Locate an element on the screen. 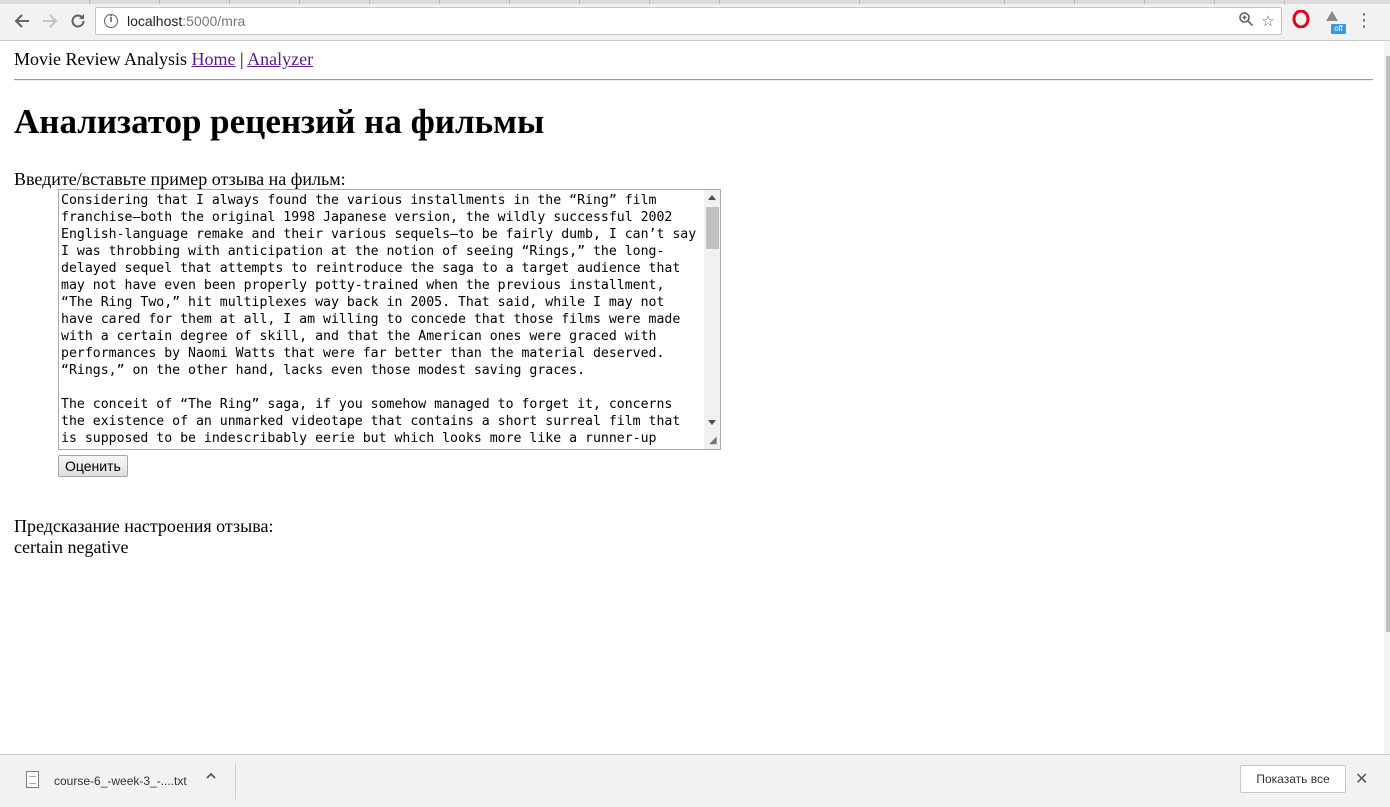 The width and height of the screenshot is (1390, 807). forward-arrow-icon is located at coordinates (50, 21).